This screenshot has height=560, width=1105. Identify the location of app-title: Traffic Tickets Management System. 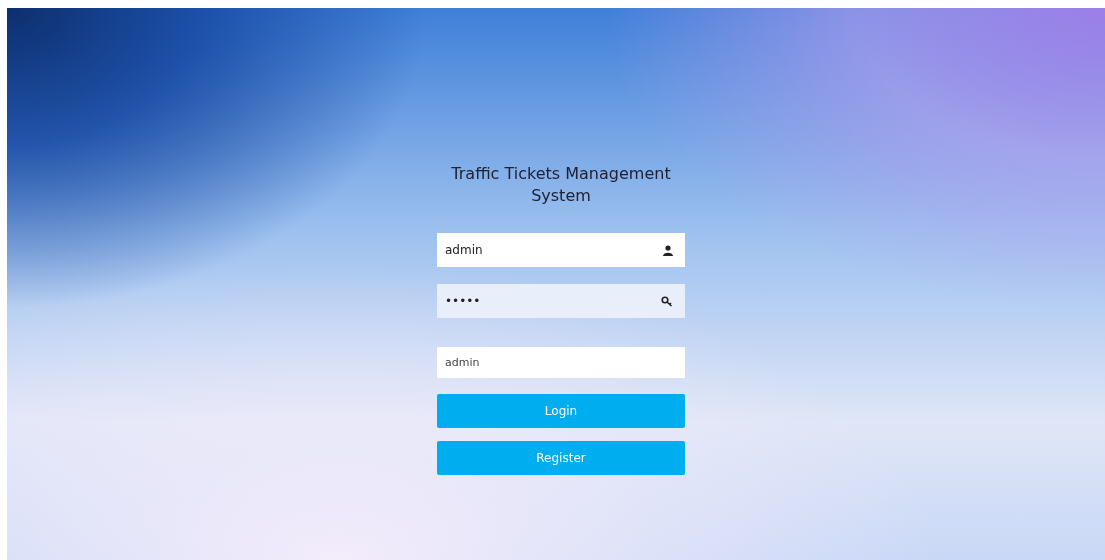
(561, 185).